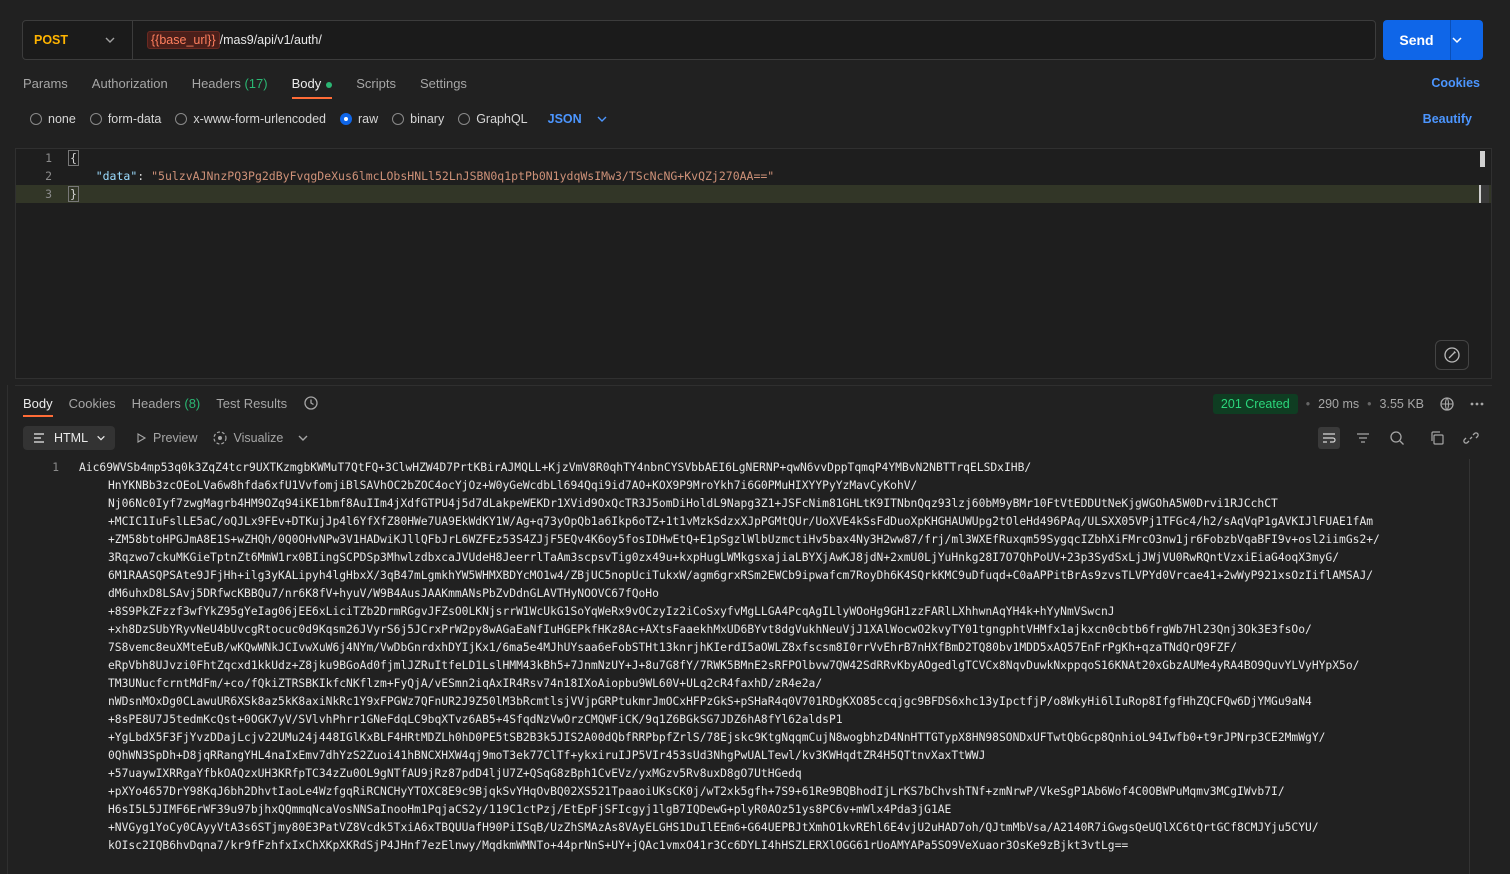  What do you see at coordinates (311, 406) in the screenshot?
I see `history-button` at bounding box center [311, 406].